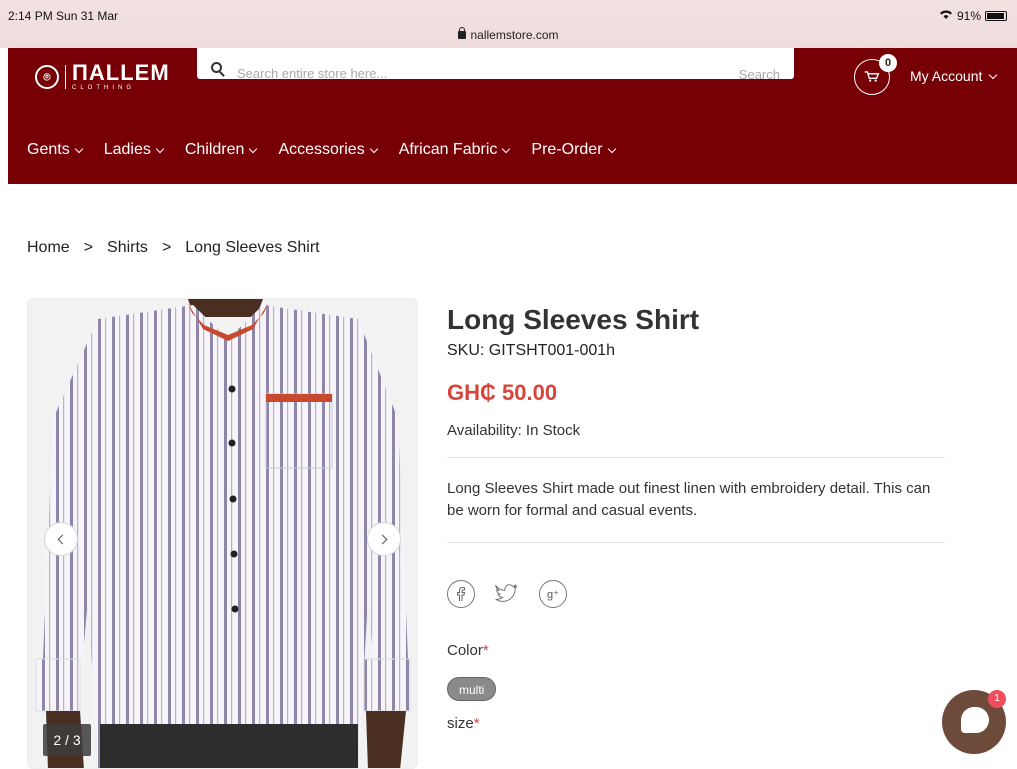 This screenshot has height=769, width=1017. I want to click on nav-item-ladies: Ladies, so click(134, 150).